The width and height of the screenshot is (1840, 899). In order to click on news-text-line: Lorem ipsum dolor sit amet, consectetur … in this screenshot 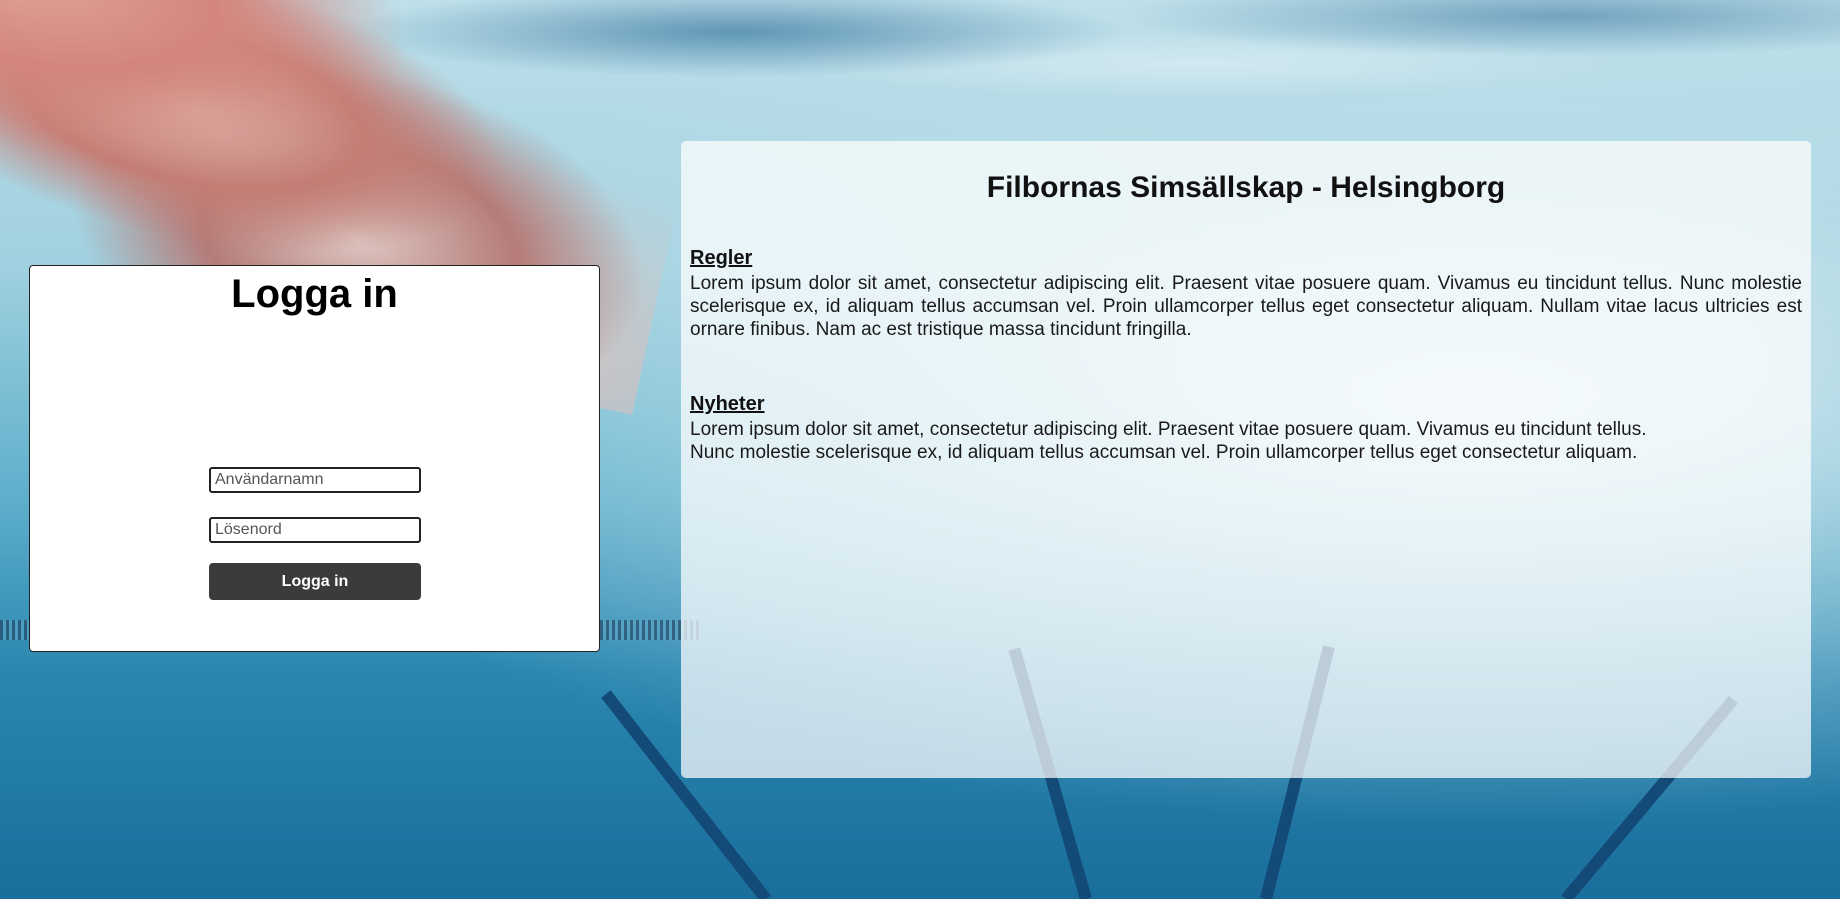, I will do `click(1168, 429)`.